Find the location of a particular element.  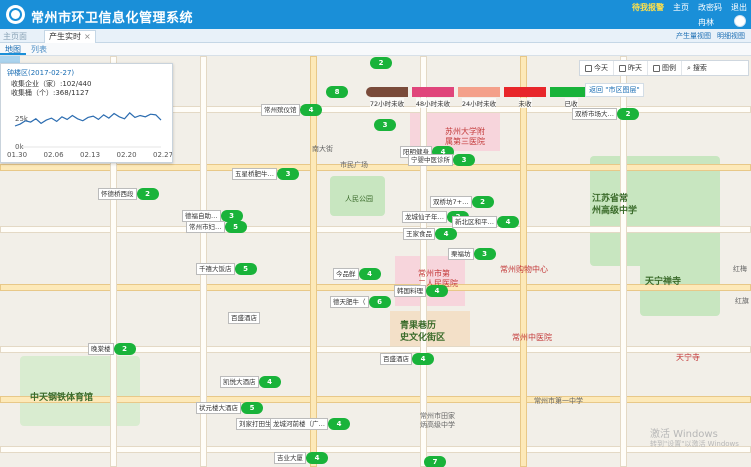

bin-marker: 3 is located at coordinates (385, 125).